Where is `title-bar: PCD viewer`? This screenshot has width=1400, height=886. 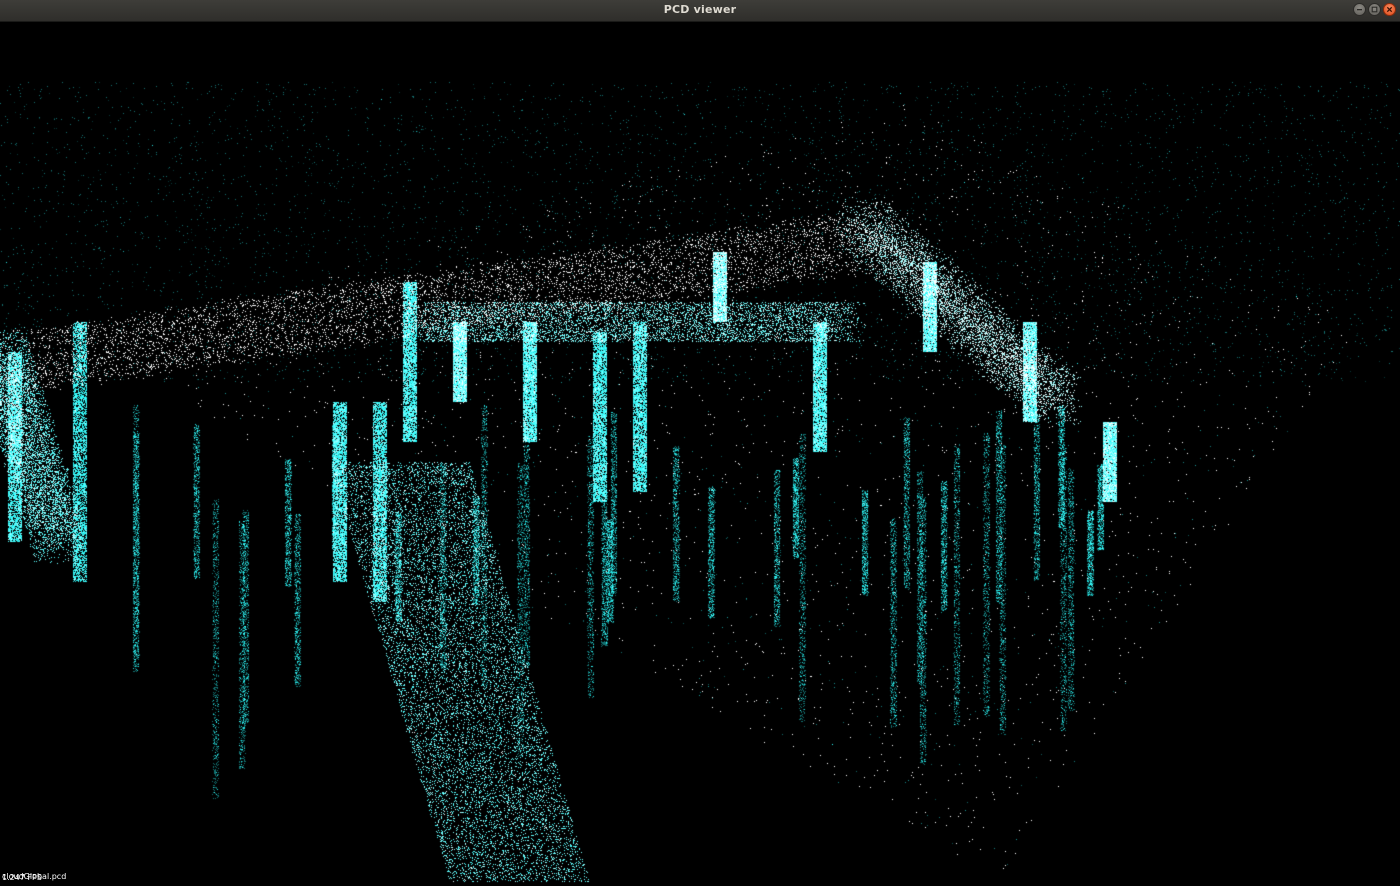 title-bar: PCD viewer is located at coordinates (700, 11).